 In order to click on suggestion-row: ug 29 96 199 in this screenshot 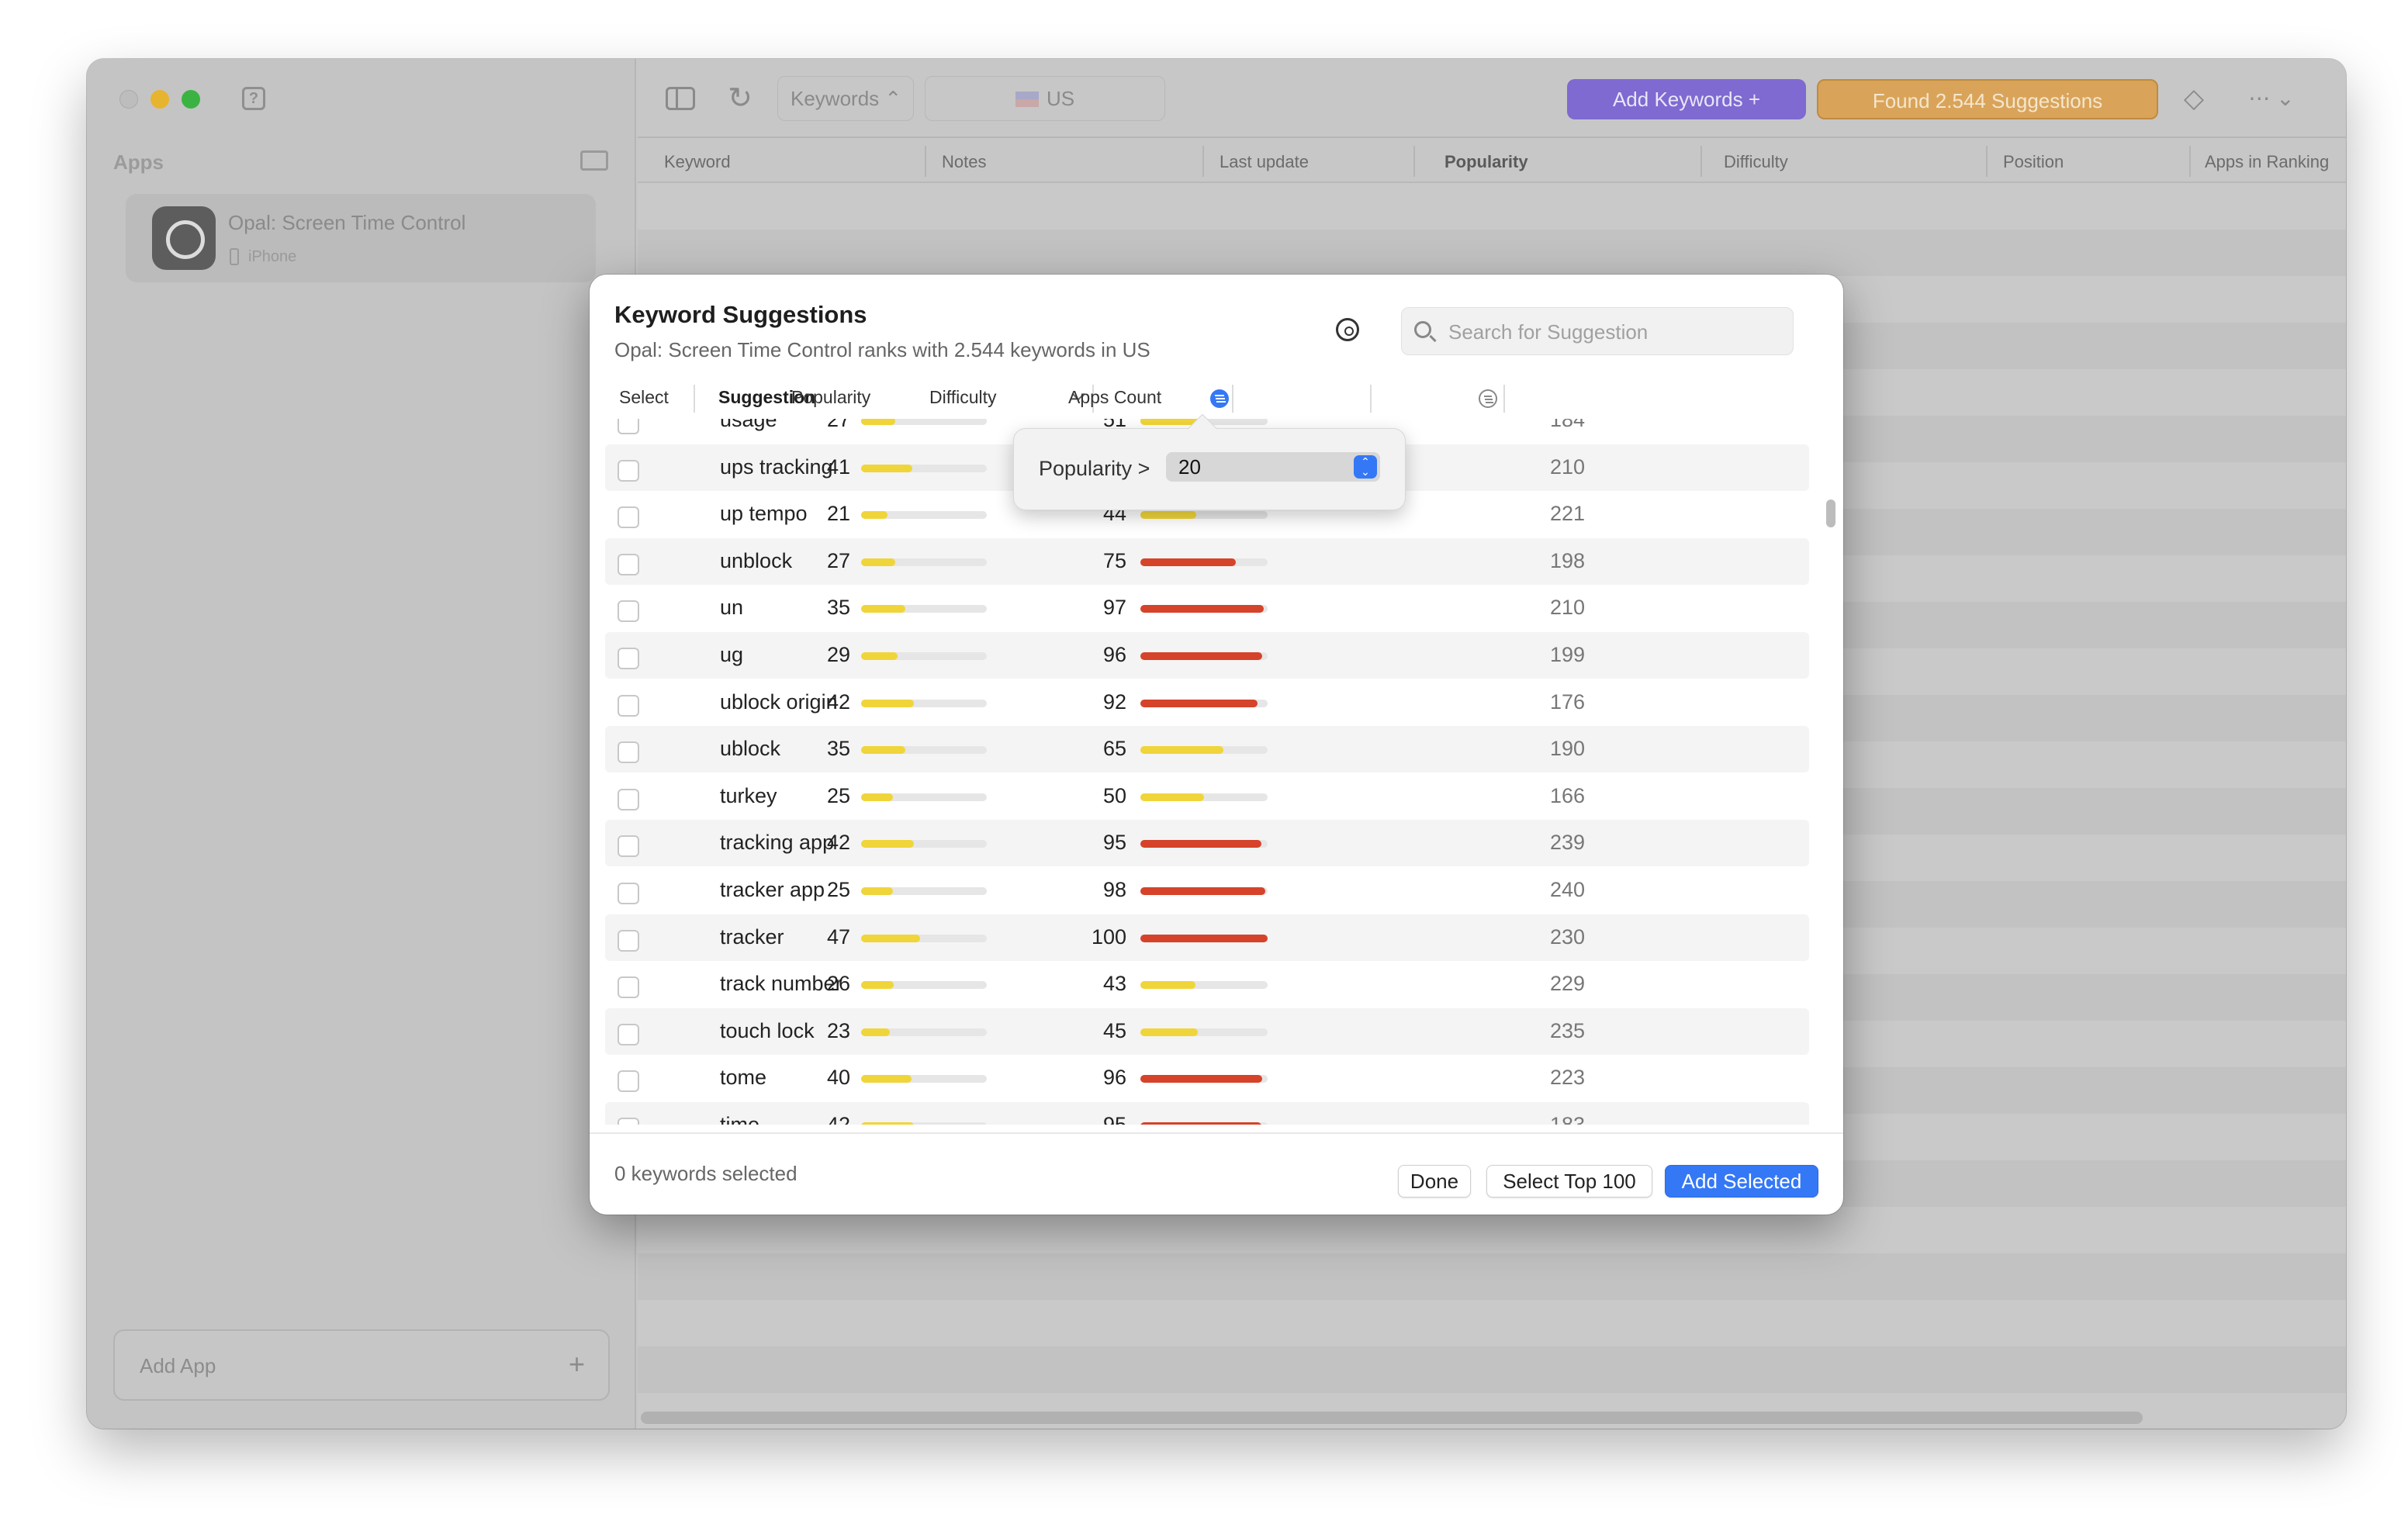, I will do `click(1207, 655)`.